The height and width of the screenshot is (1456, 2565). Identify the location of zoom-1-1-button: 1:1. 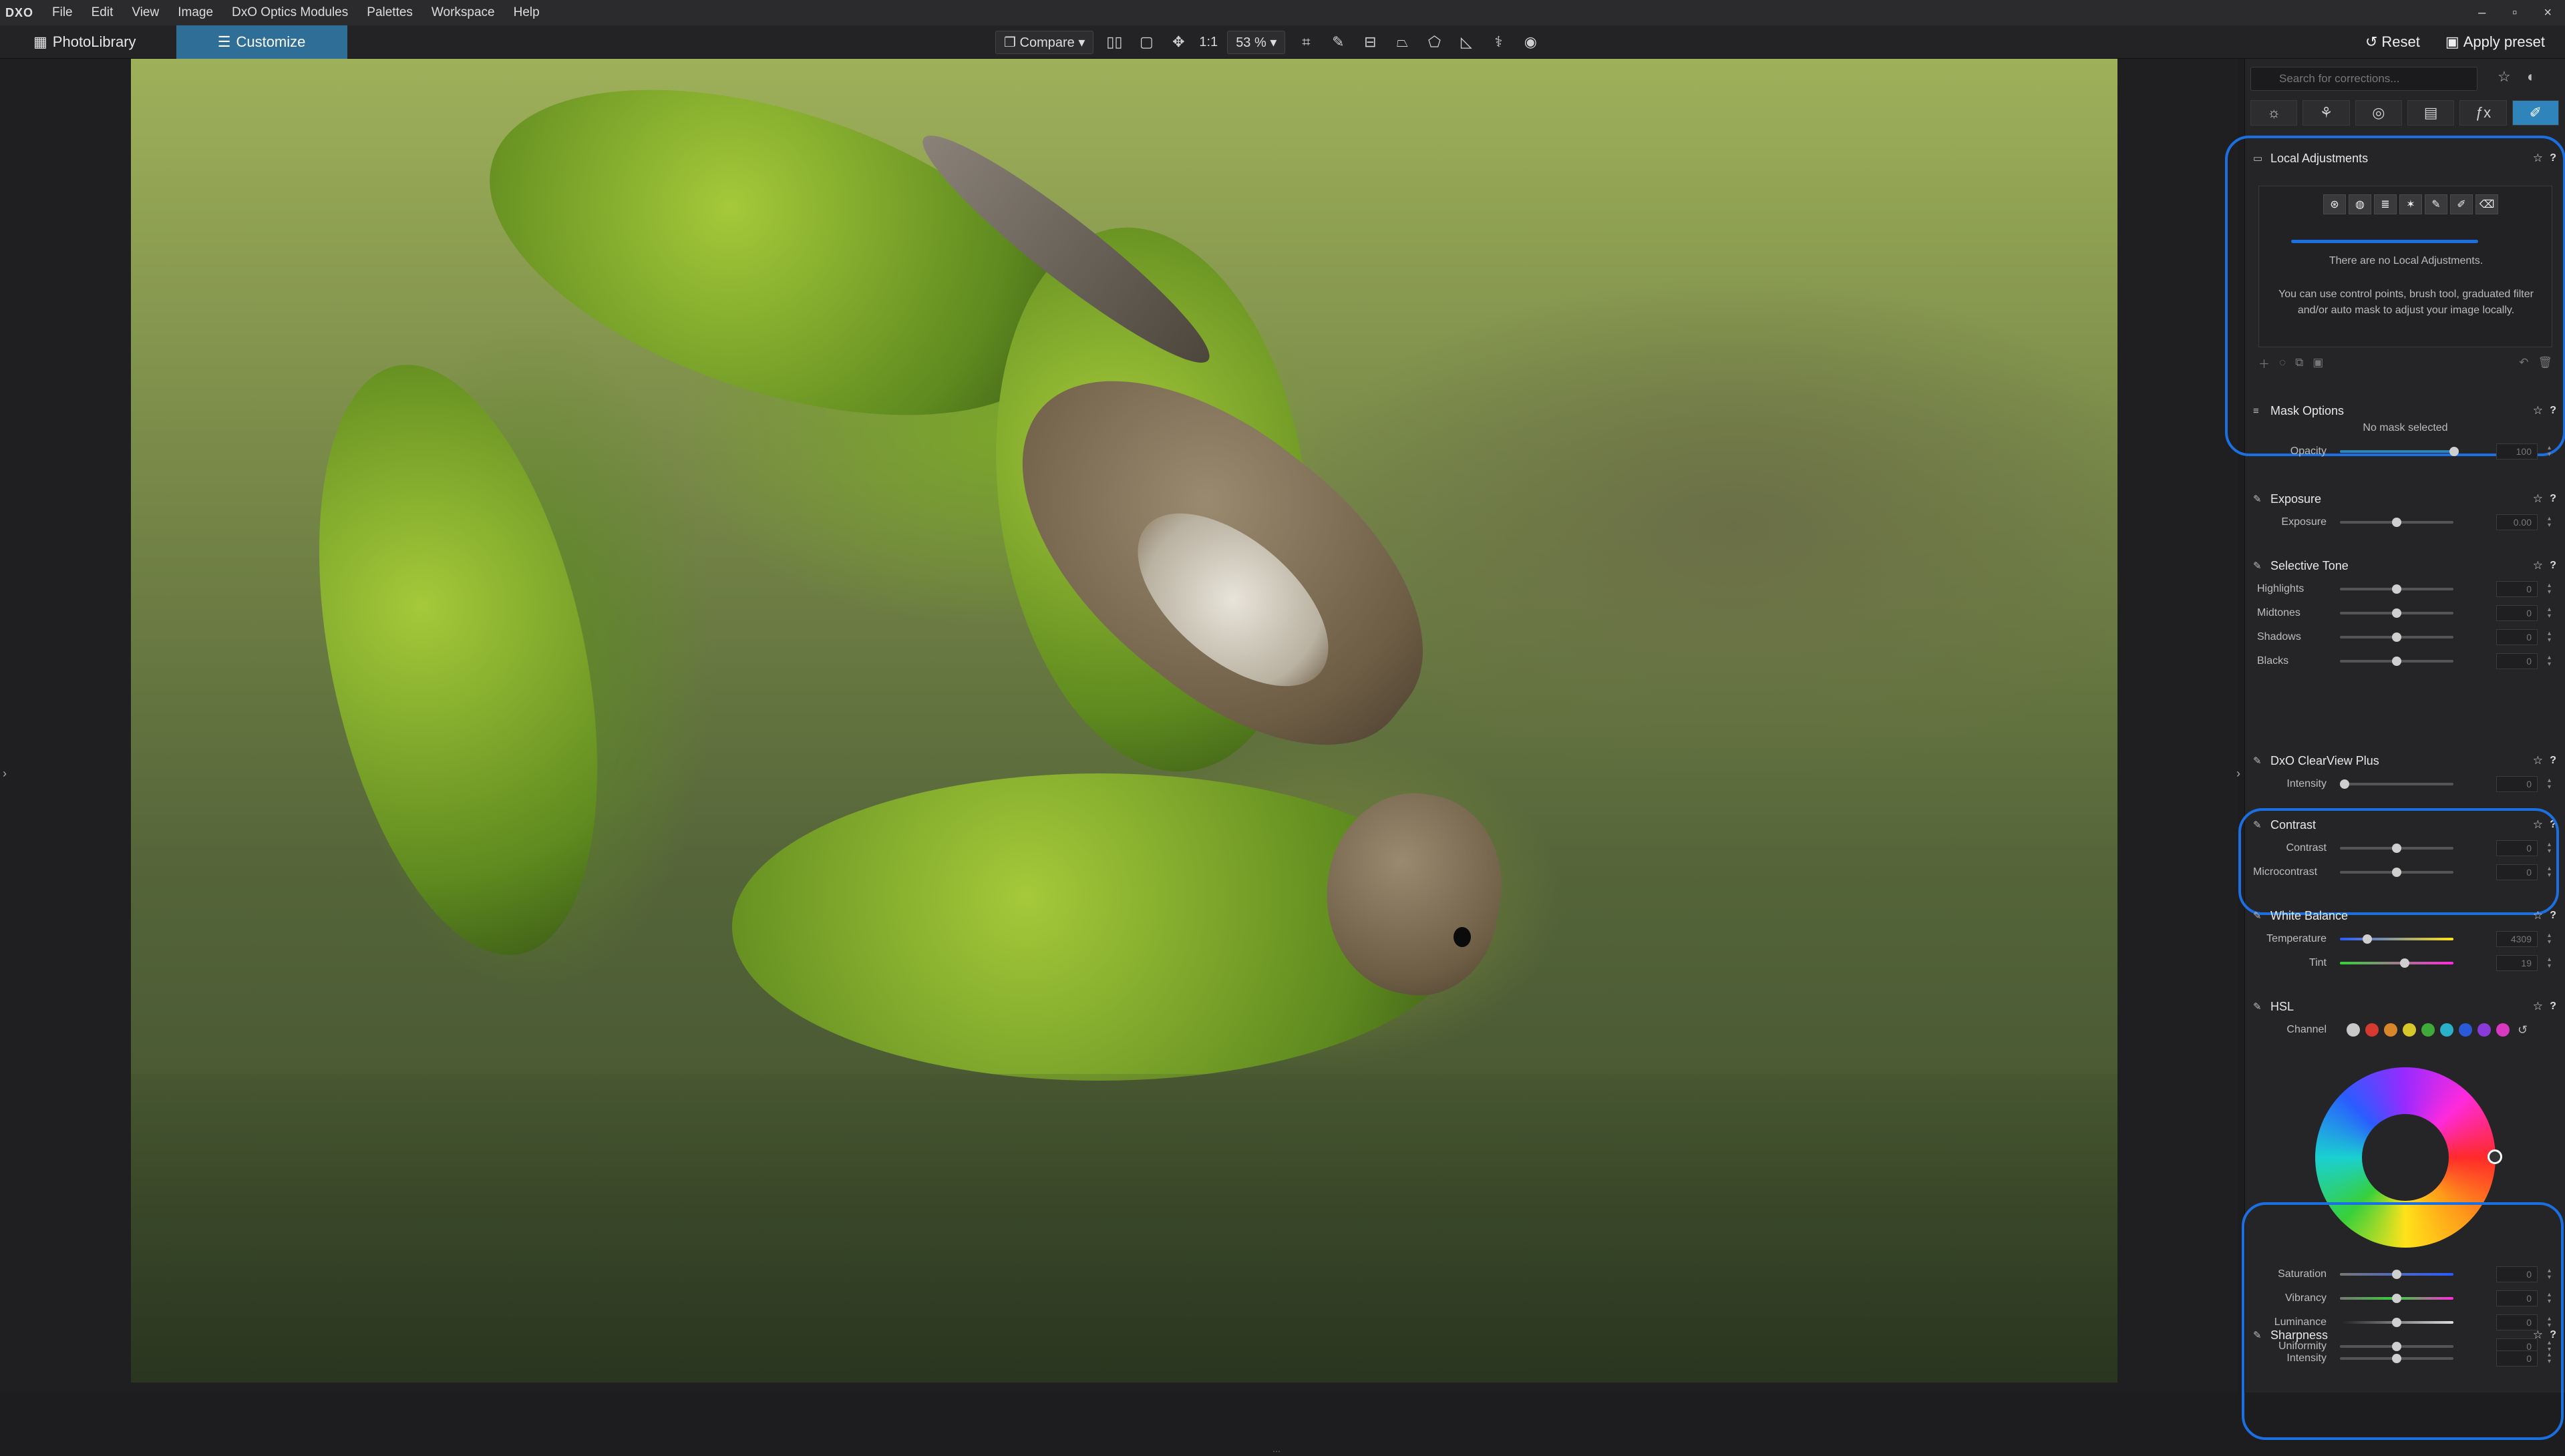
(1208, 42).